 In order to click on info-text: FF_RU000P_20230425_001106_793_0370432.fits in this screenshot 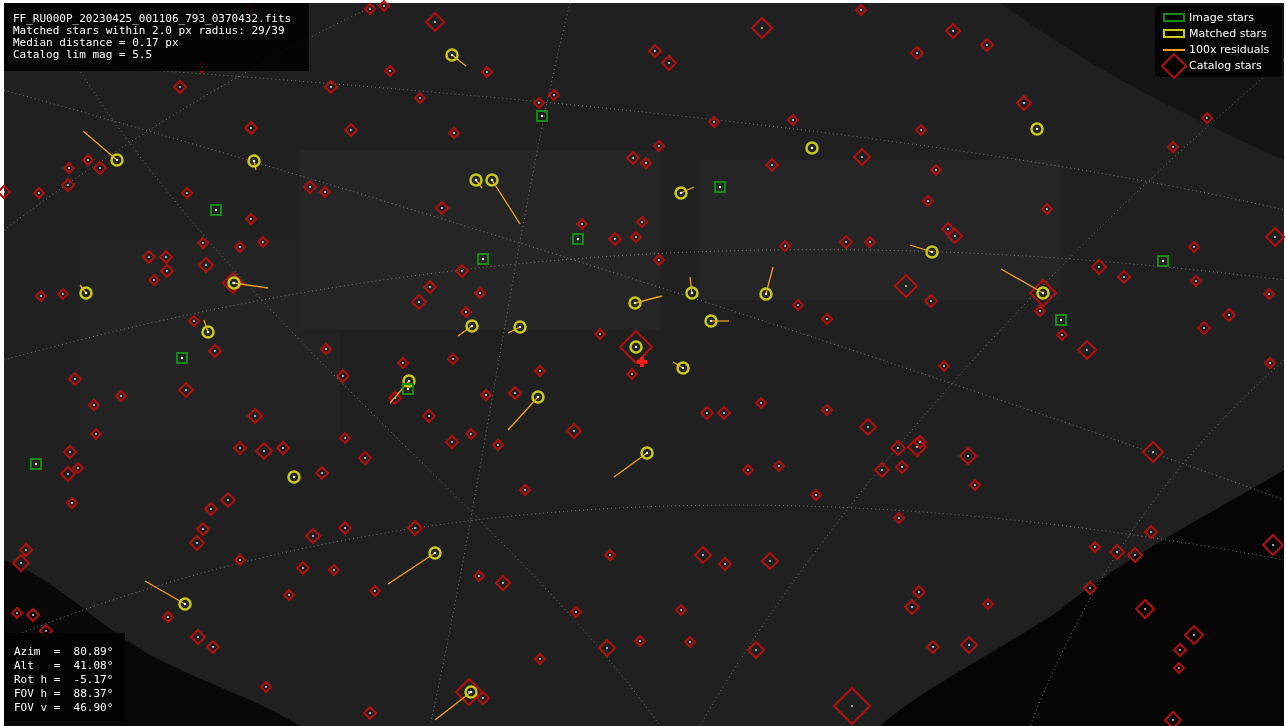, I will do `click(153, 19)`.